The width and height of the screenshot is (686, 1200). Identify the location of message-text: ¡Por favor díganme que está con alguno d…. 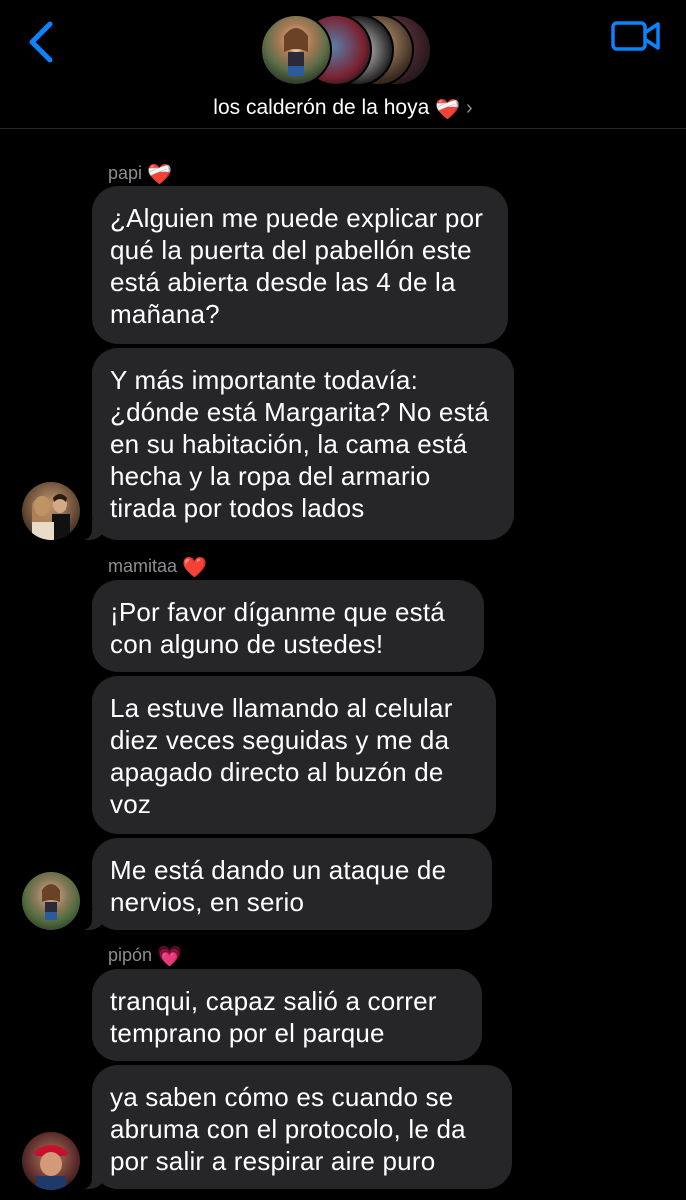
(277, 628).